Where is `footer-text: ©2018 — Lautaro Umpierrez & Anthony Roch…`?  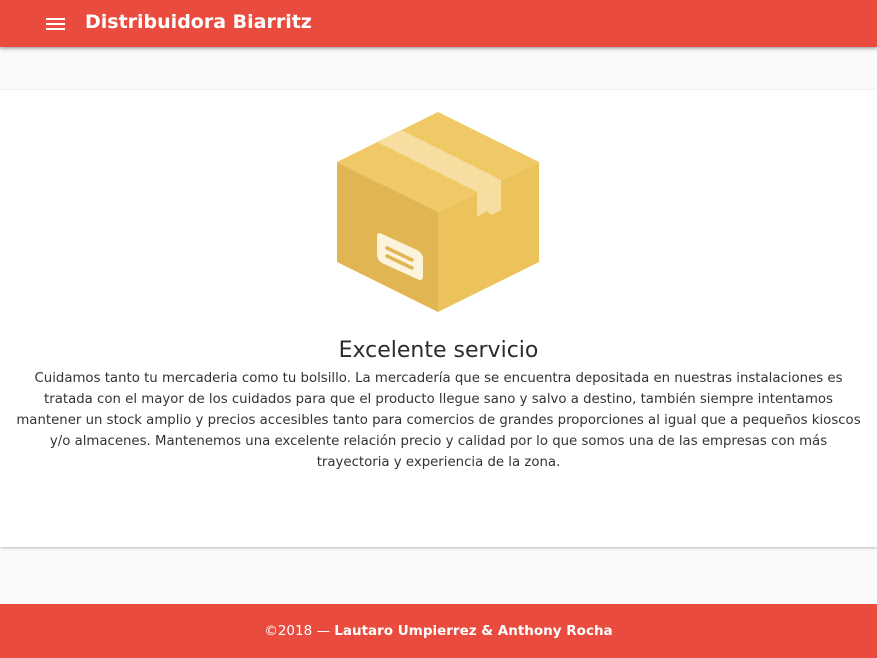
footer-text: ©2018 — Lautaro Umpierrez & Anthony Roch… is located at coordinates (438, 631).